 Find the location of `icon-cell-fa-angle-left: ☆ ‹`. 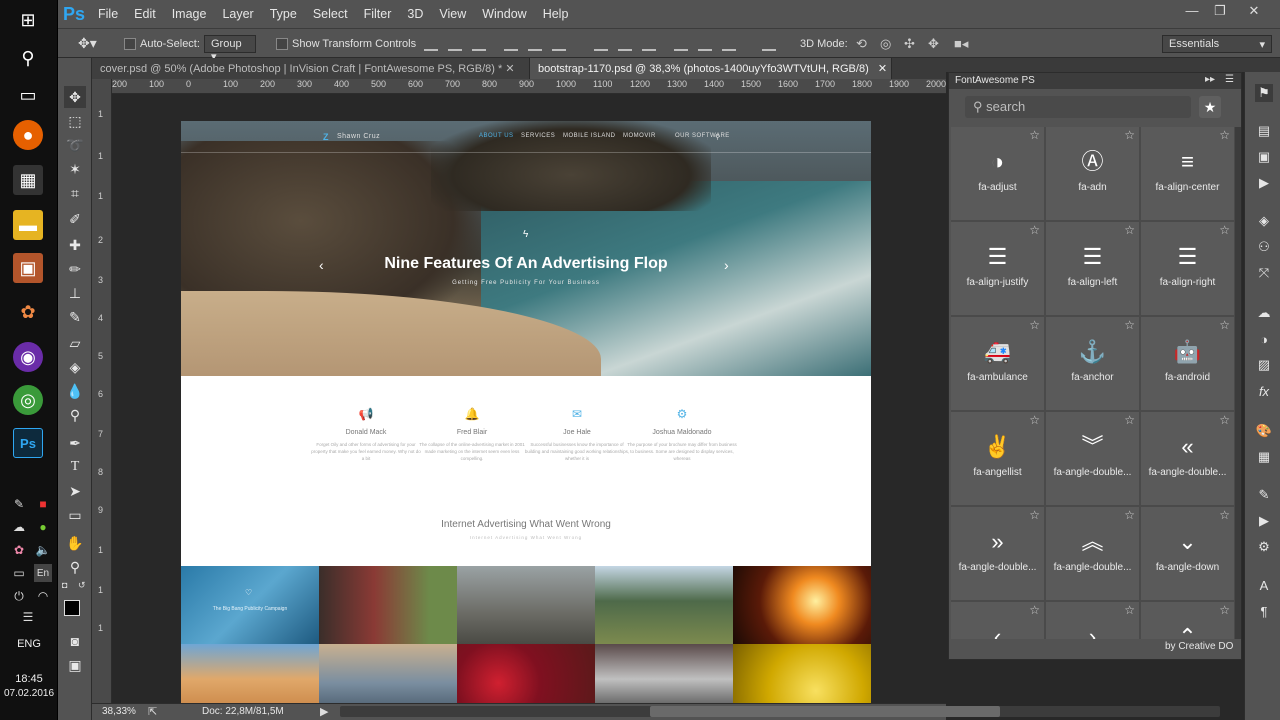

icon-cell-fa-angle-left: ☆ ‹ is located at coordinates (997, 620).